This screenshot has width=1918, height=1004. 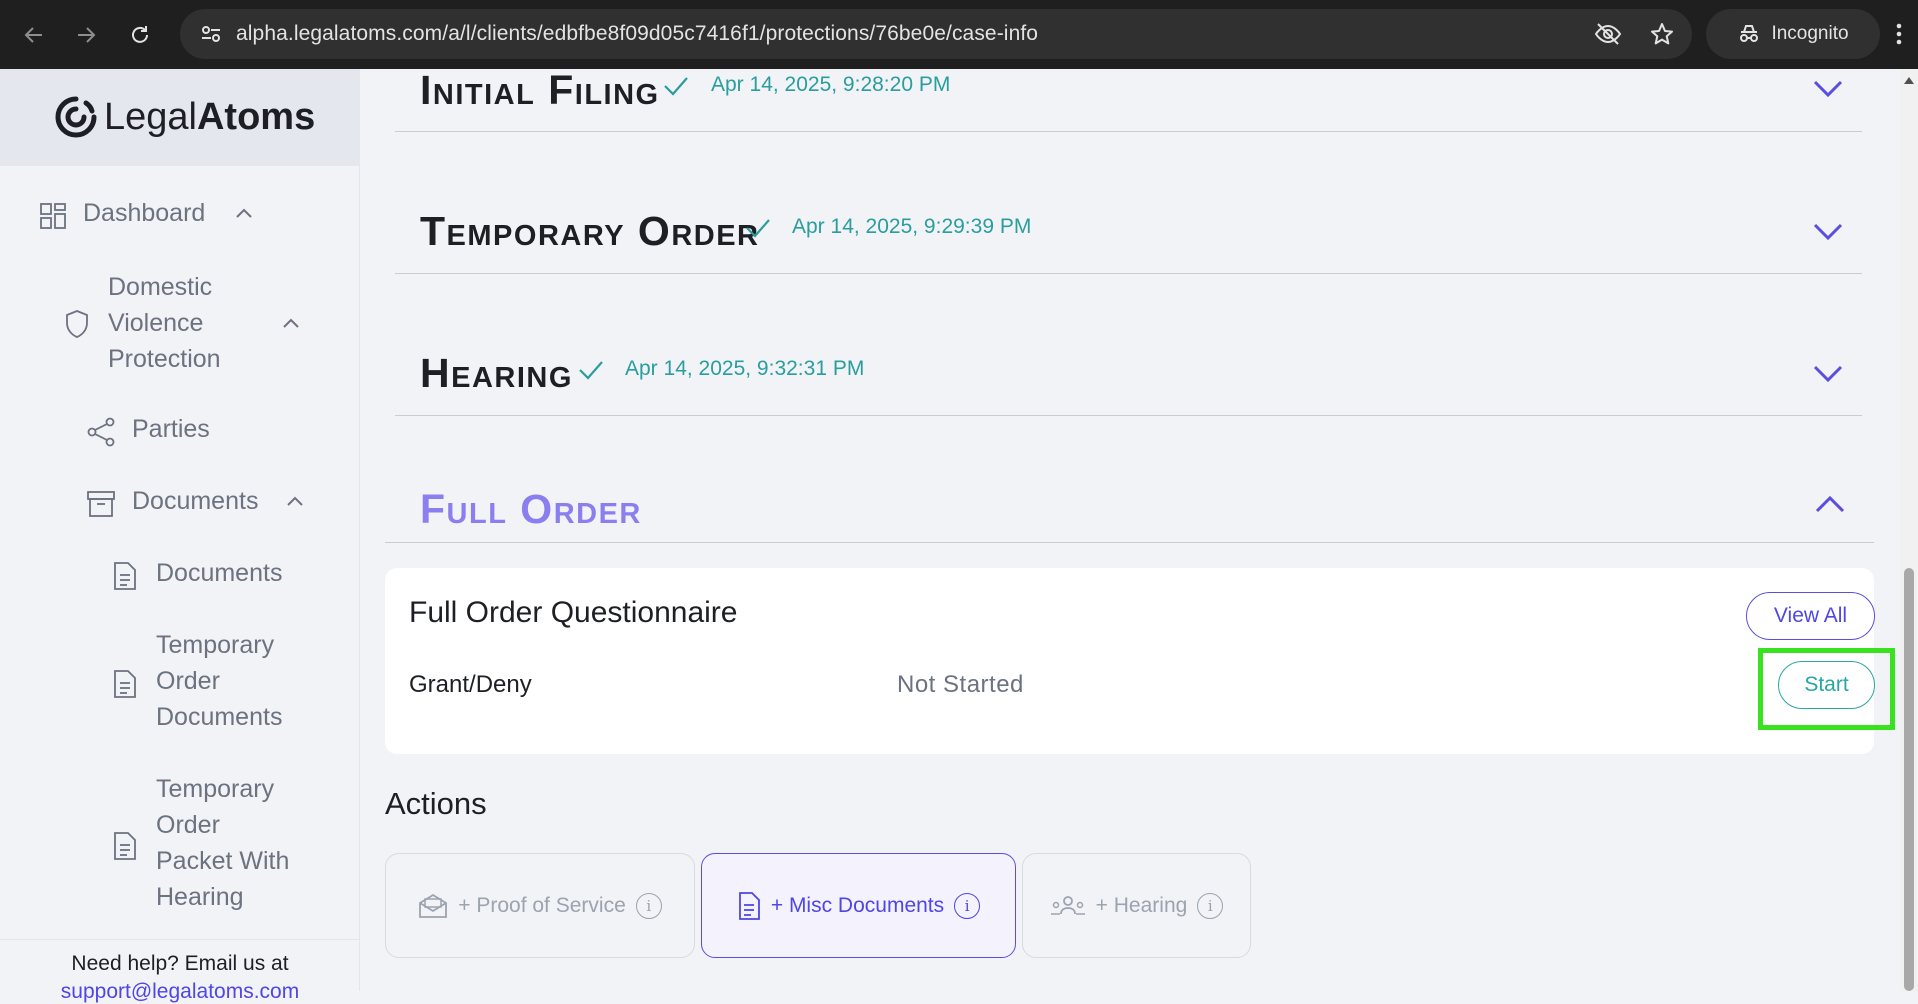 I want to click on sidebar-item-label: Temporary Order Packet With Hearing, so click(x=223, y=843).